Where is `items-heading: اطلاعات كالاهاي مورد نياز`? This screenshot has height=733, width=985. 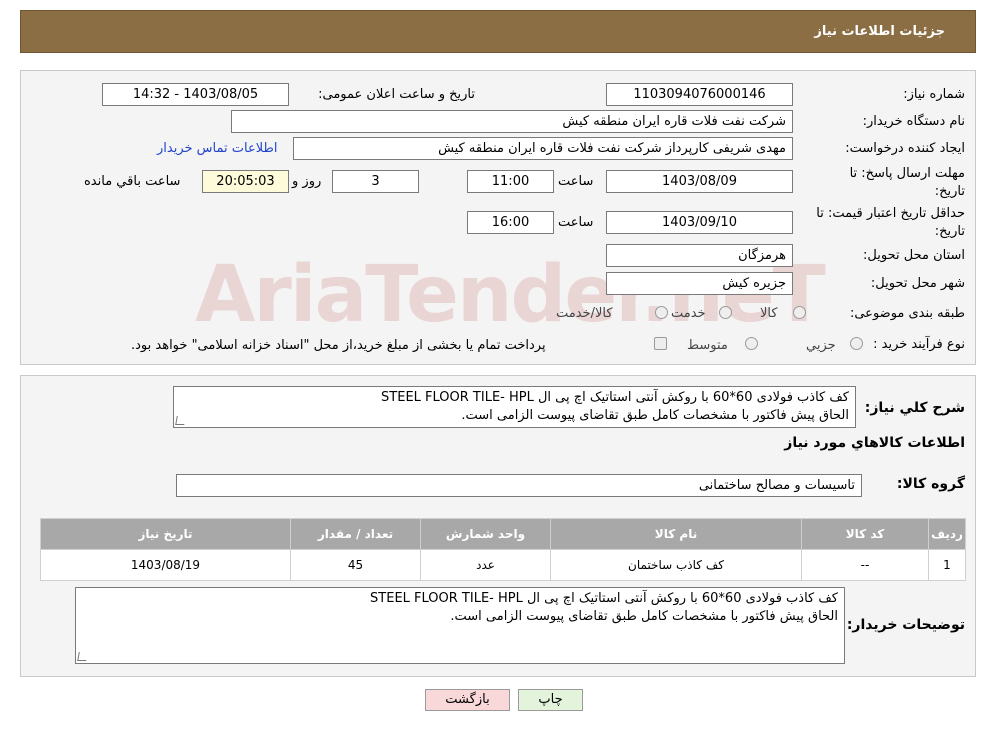
items-heading: اطلاعات كالاهاي مورد نياز is located at coordinates (874, 443).